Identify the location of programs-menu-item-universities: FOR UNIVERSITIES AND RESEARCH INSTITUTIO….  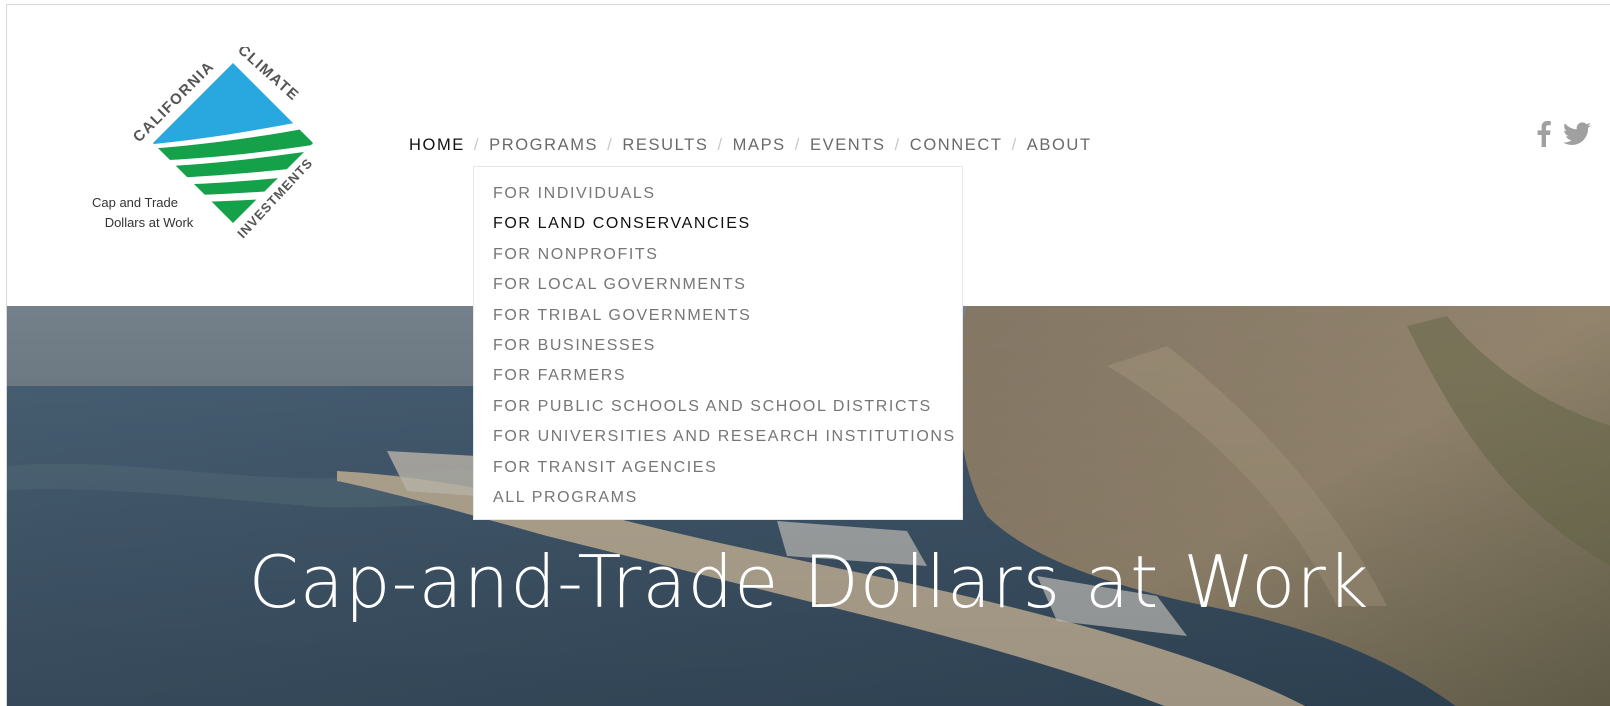
(718, 437).